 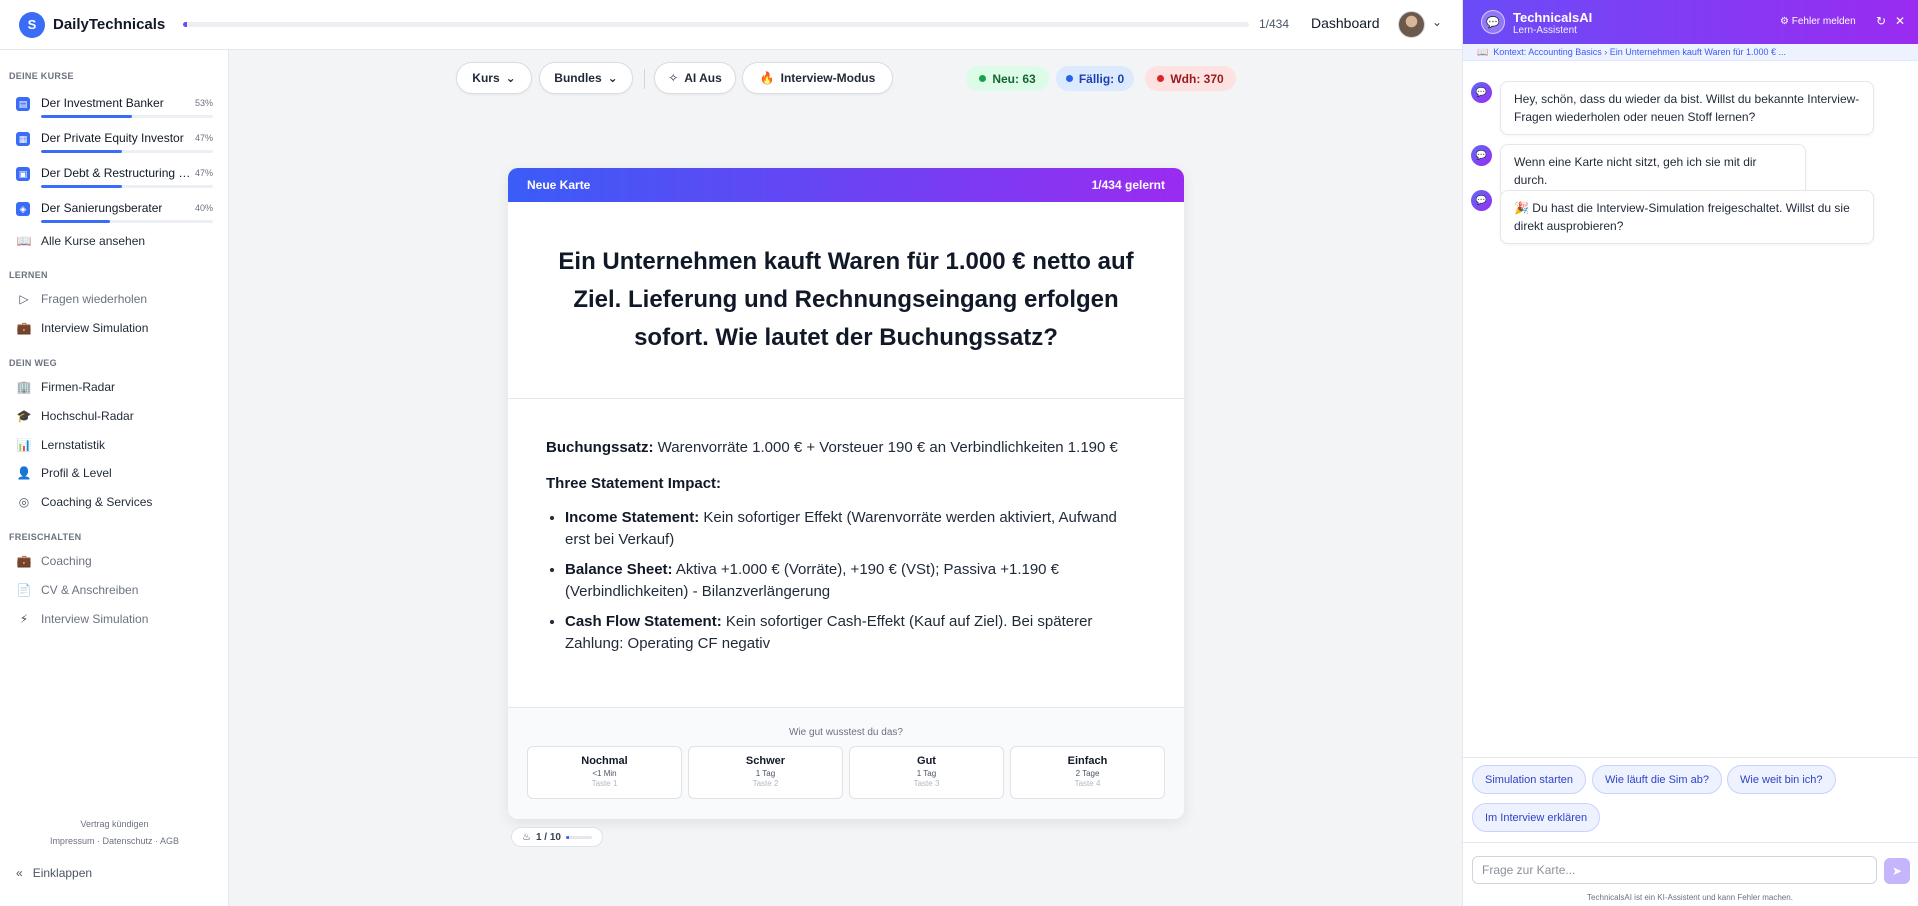 What do you see at coordinates (114, 824) in the screenshot?
I see `cancel-contract-link: Vertrag kündigen` at bounding box center [114, 824].